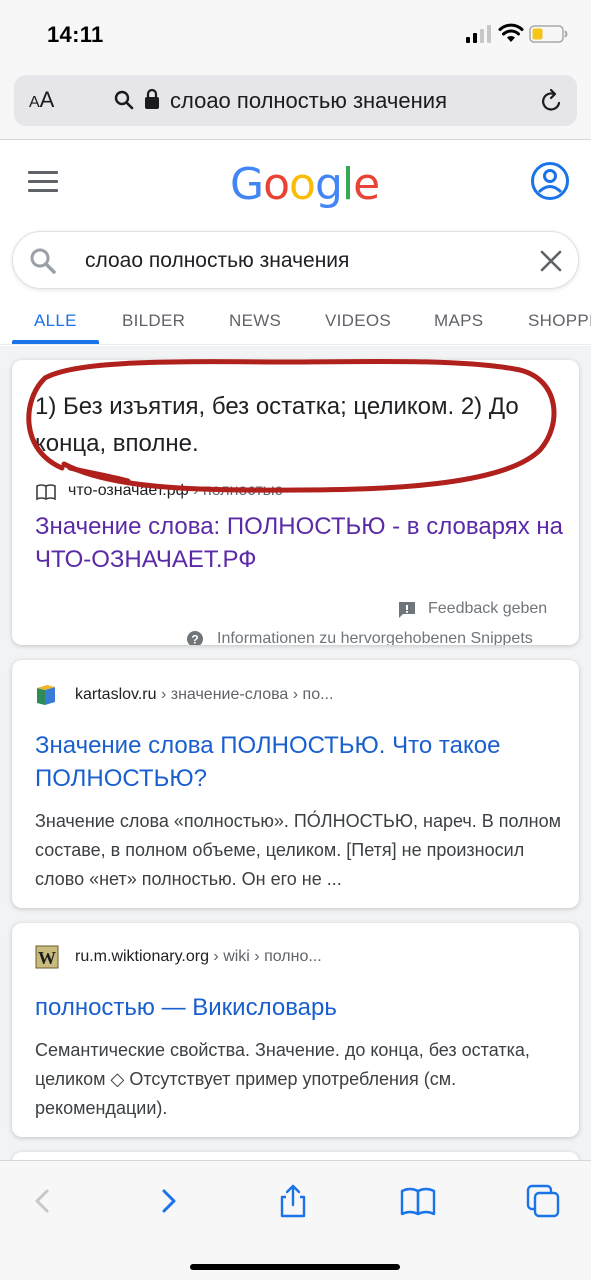 The image size is (591, 1280). I want to click on tab-news: NEWS, so click(255, 321).